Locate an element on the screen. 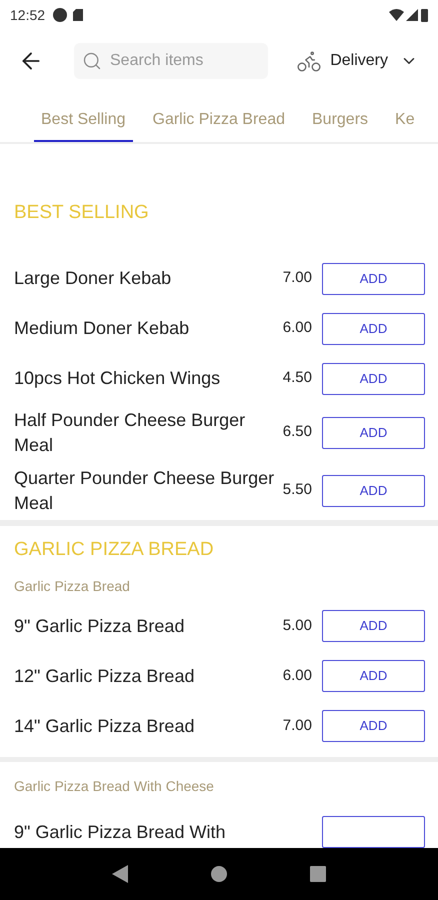  item-price: 6.50 is located at coordinates (297, 432).